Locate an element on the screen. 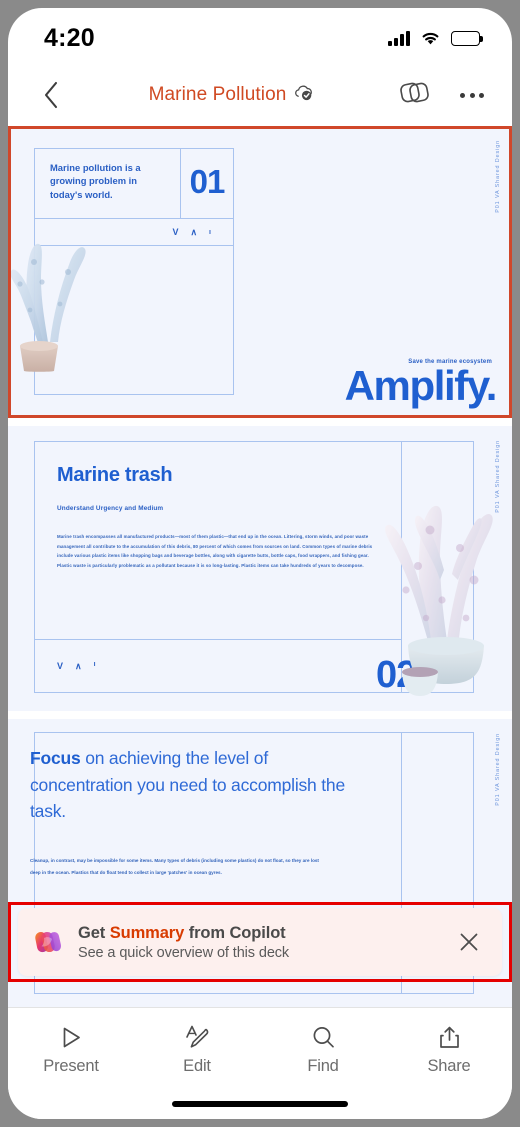 This screenshot has width=520, height=1127. toolbar-label-edit: Edit is located at coordinates (197, 1066).